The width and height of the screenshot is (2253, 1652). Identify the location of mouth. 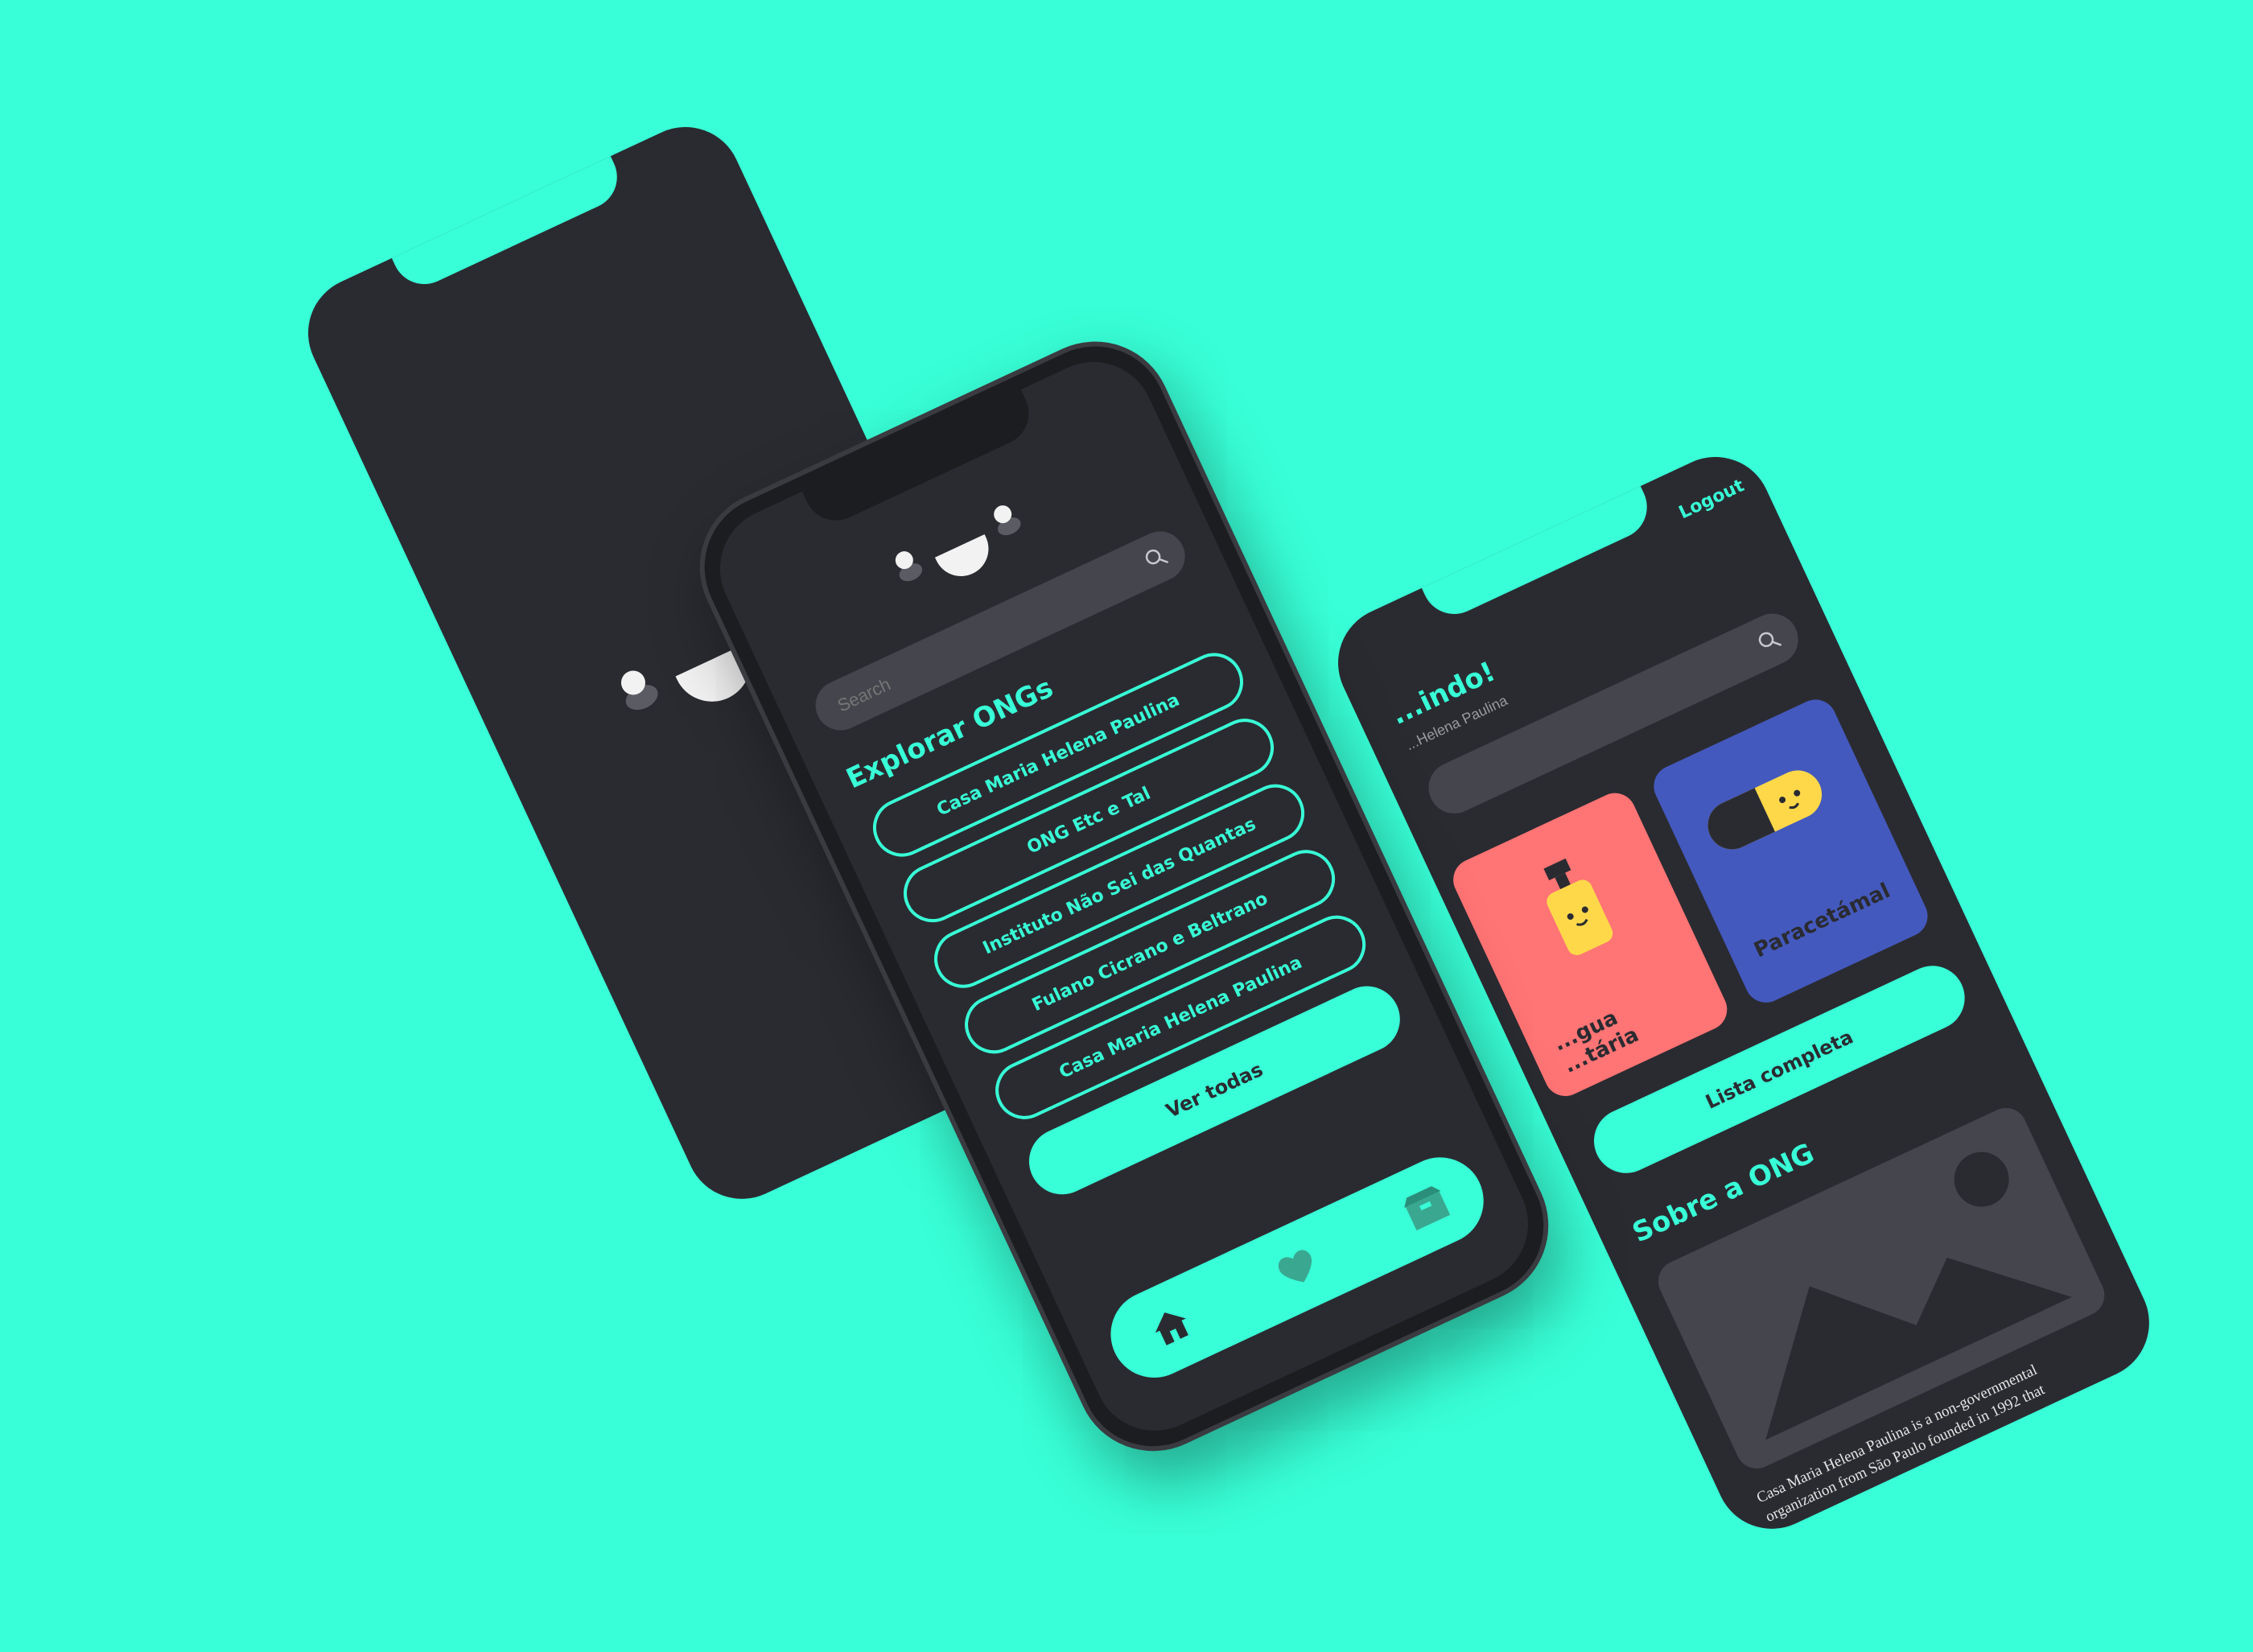
(966, 560).